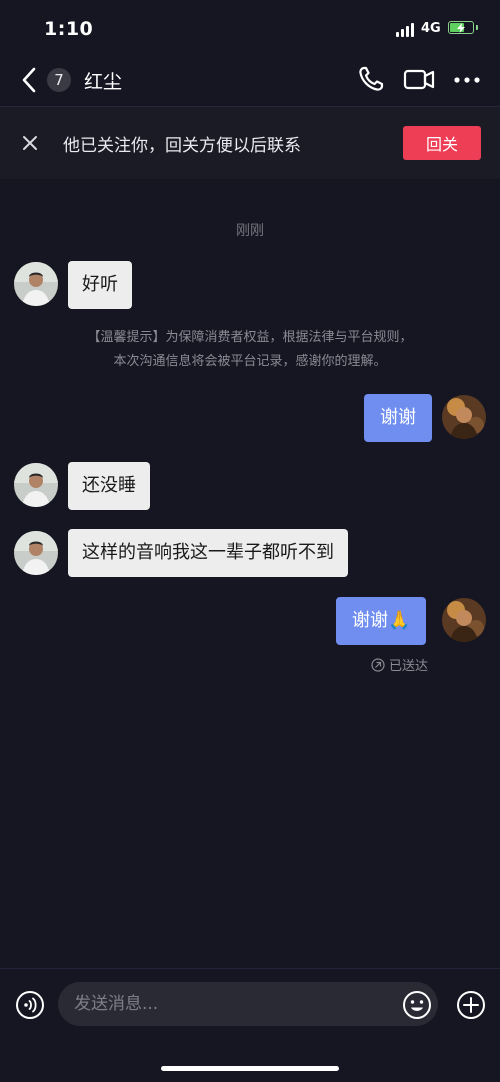 This screenshot has height=1082, width=500. I want to click on voice-input-button, so click(30, 1005).